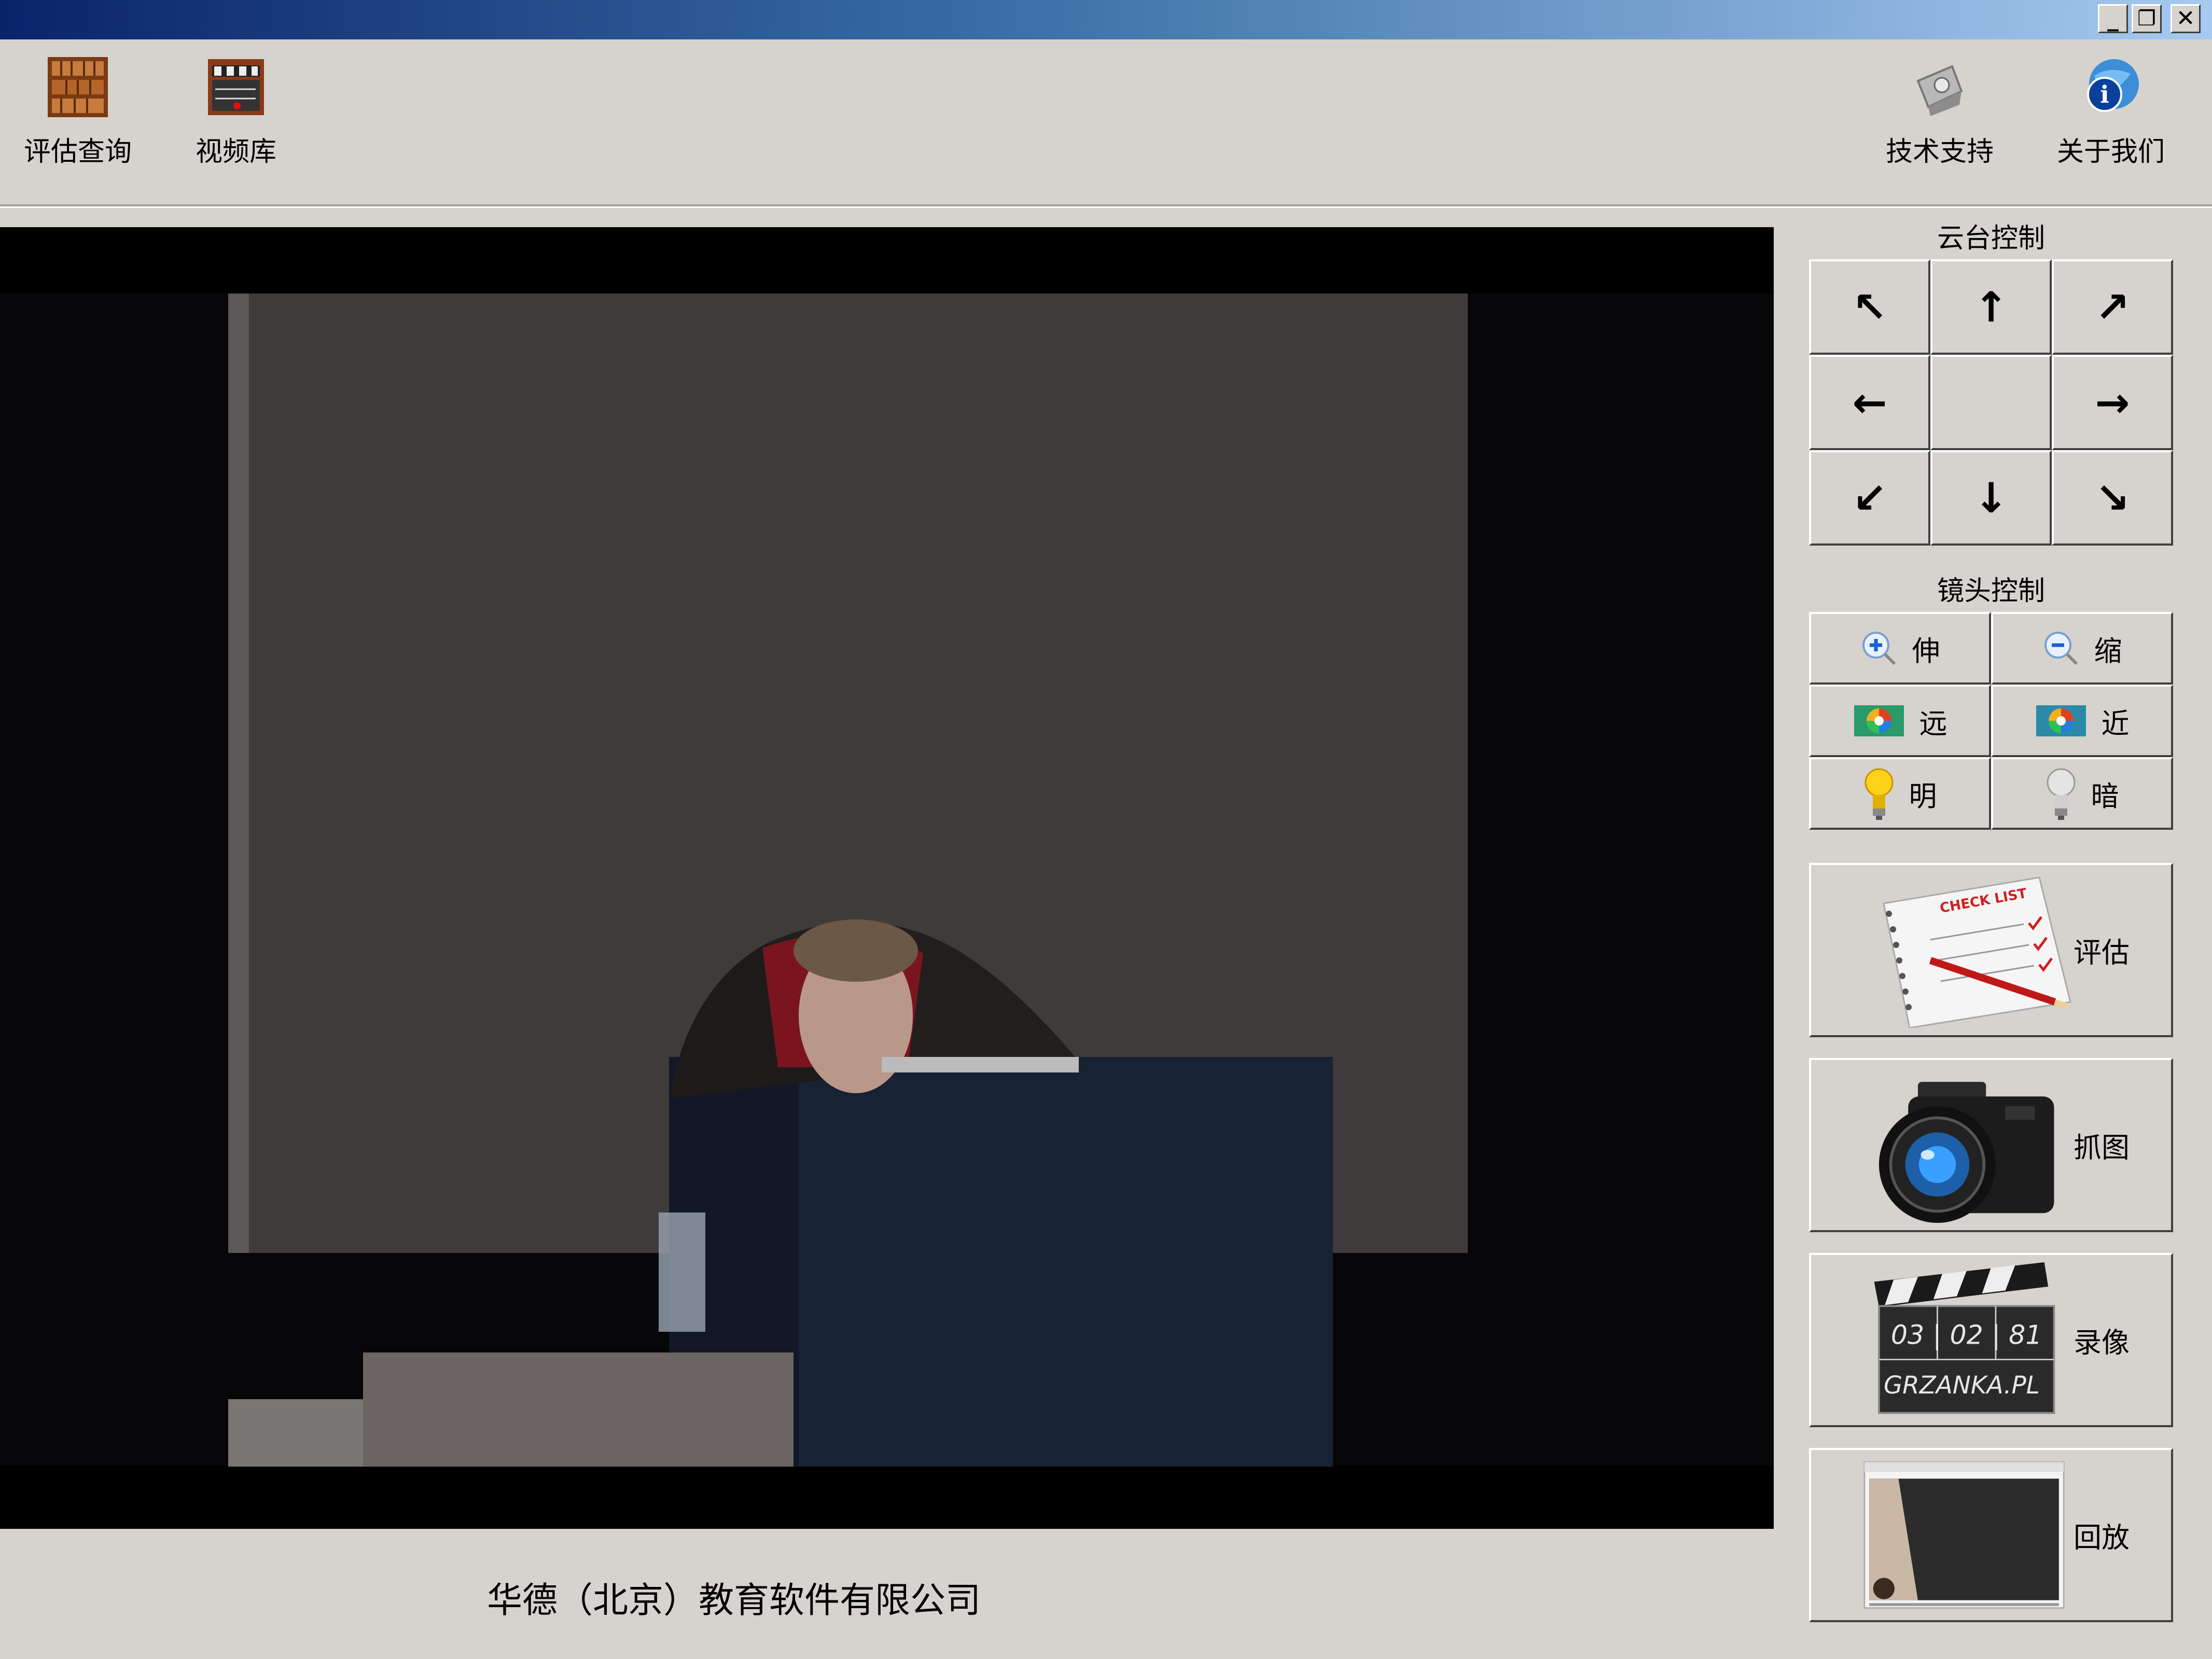 The image size is (2212, 1659). I want to click on lens-control-title: 镜头控制, so click(1991, 592).